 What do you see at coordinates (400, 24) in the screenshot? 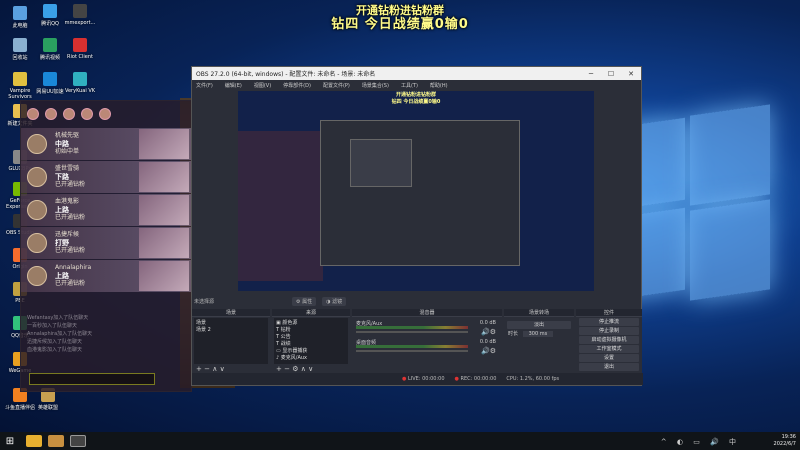
I see `stream-overlay-line2: 钻四 今日战绩赢0输0` at bounding box center [400, 24].